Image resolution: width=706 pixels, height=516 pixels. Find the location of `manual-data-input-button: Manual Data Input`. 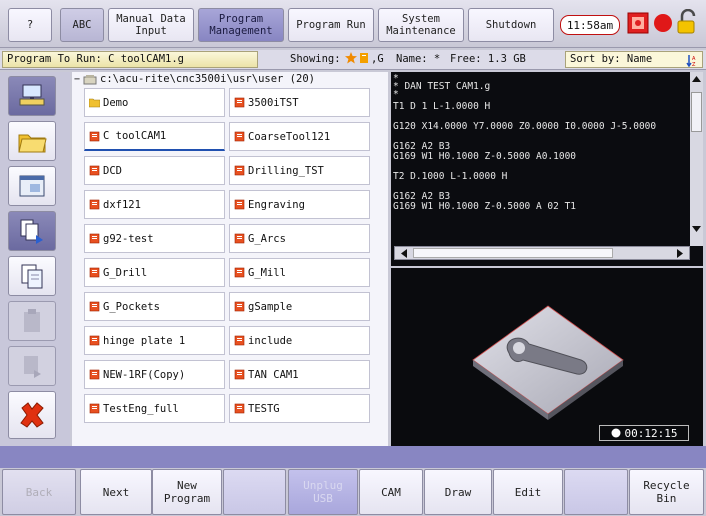

manual-data-input-button: Manual Data Input is located at coordinates (151, 25).